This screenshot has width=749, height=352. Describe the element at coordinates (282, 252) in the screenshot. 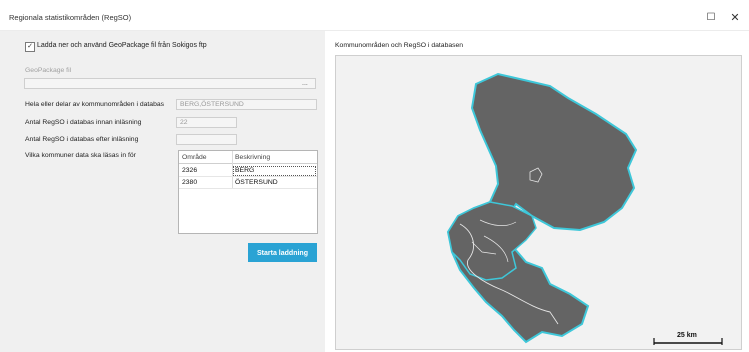

I see `start-loading-button: Starta laddning` at that location.